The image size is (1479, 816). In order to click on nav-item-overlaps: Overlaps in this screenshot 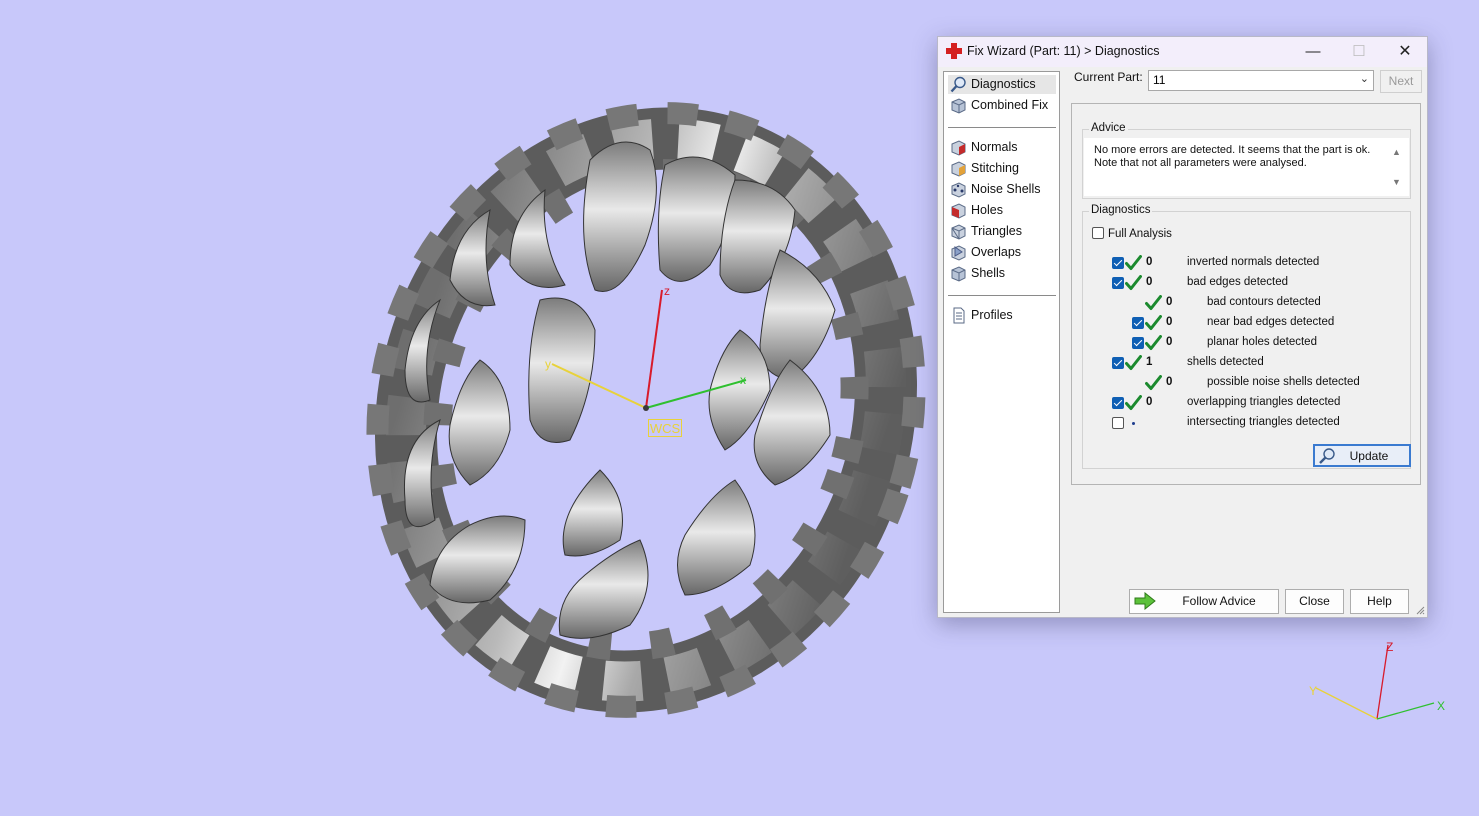, I will do `click(1002, 252)`.